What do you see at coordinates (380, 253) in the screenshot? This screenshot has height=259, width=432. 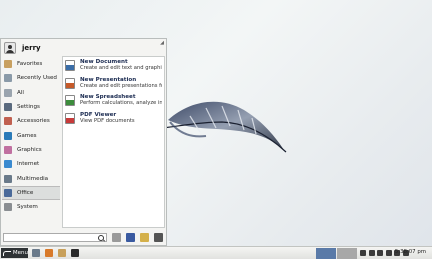 I see `clipboard-icon` at bounding box center [380, 253].